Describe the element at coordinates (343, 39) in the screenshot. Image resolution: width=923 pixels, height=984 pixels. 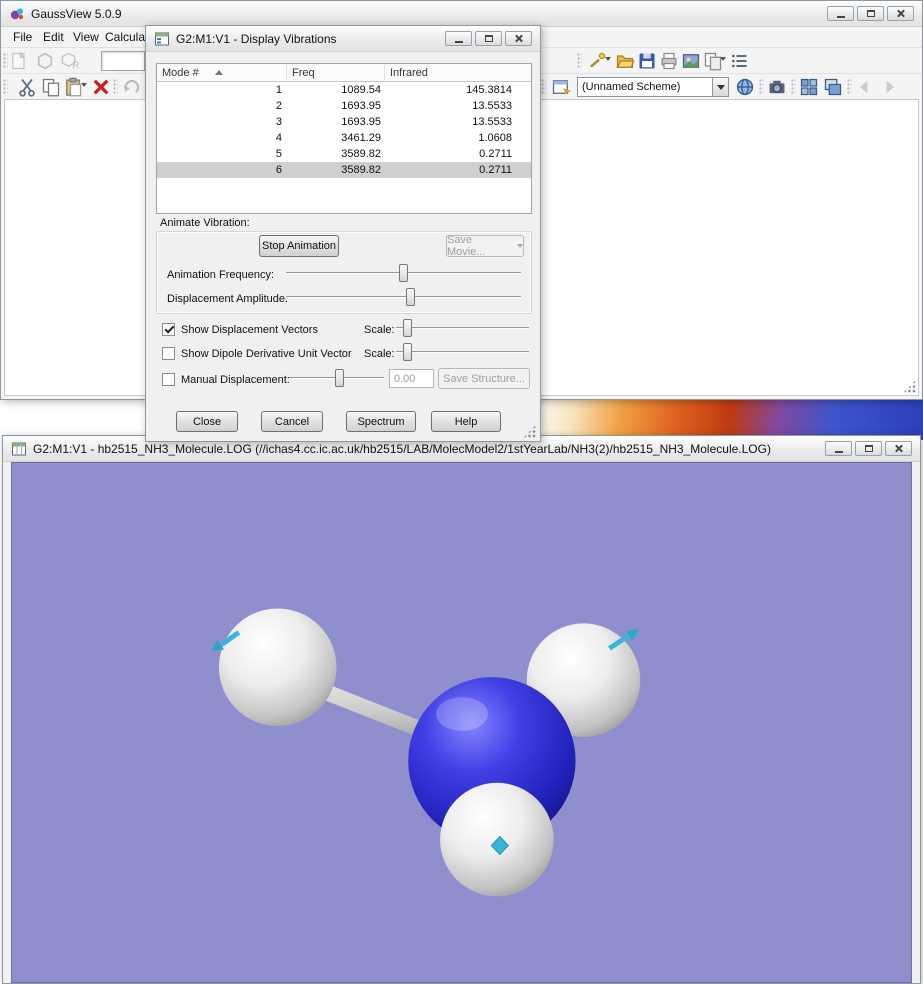
I see `dialog-titlebar: G2:M1:V1 - Display Vibrations` at that location.